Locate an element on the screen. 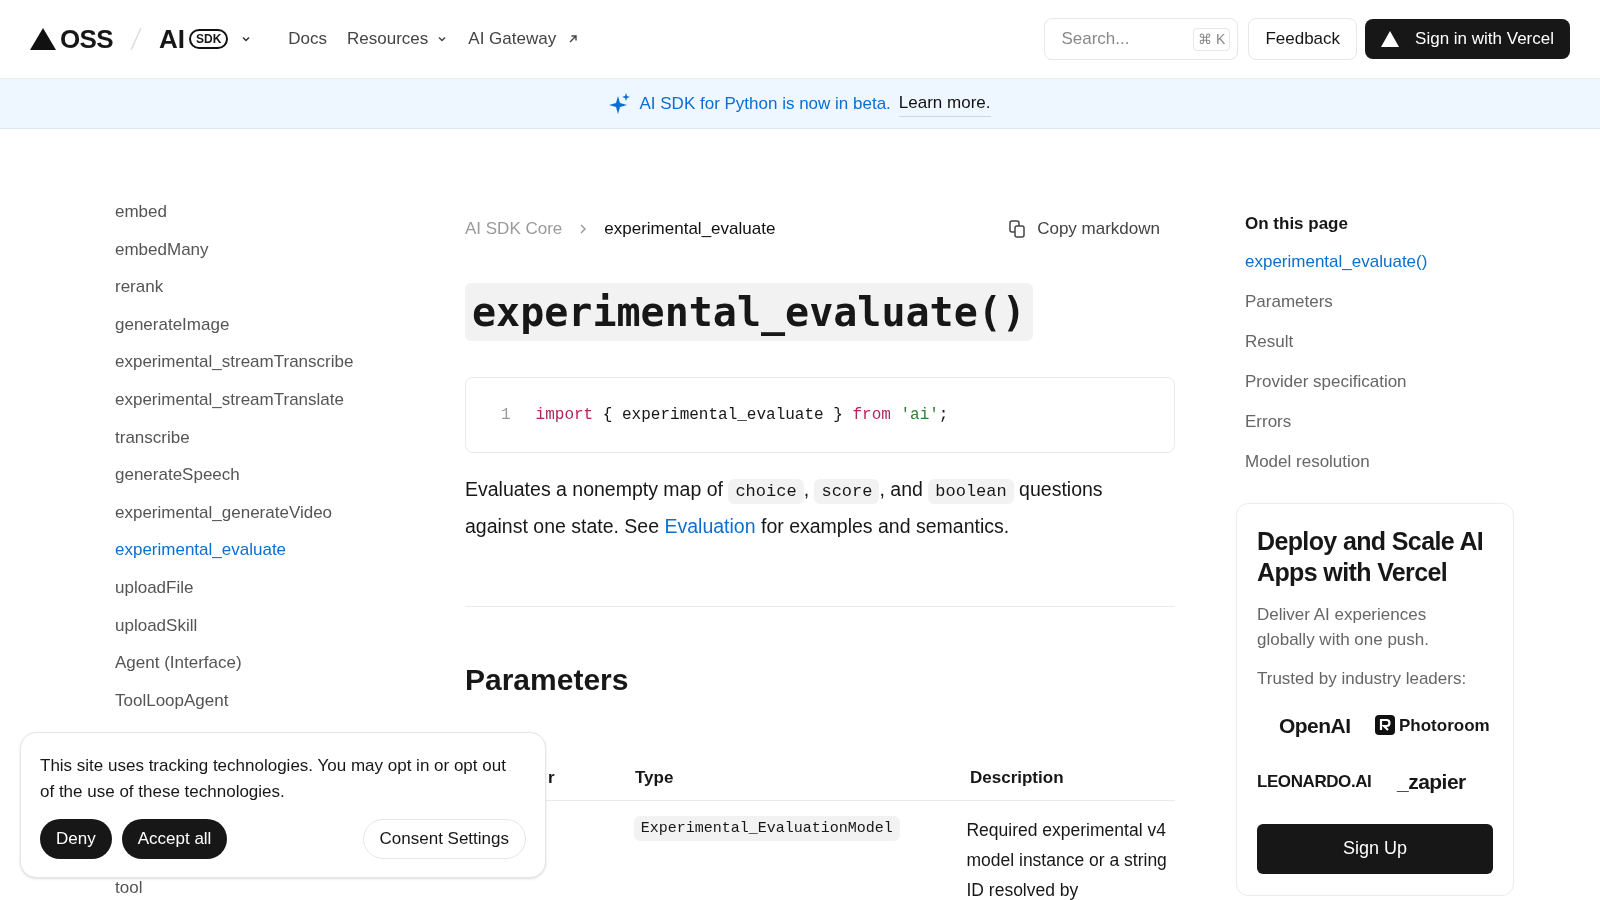  toc-heading: On this page is located at coordinates (1297, 224).